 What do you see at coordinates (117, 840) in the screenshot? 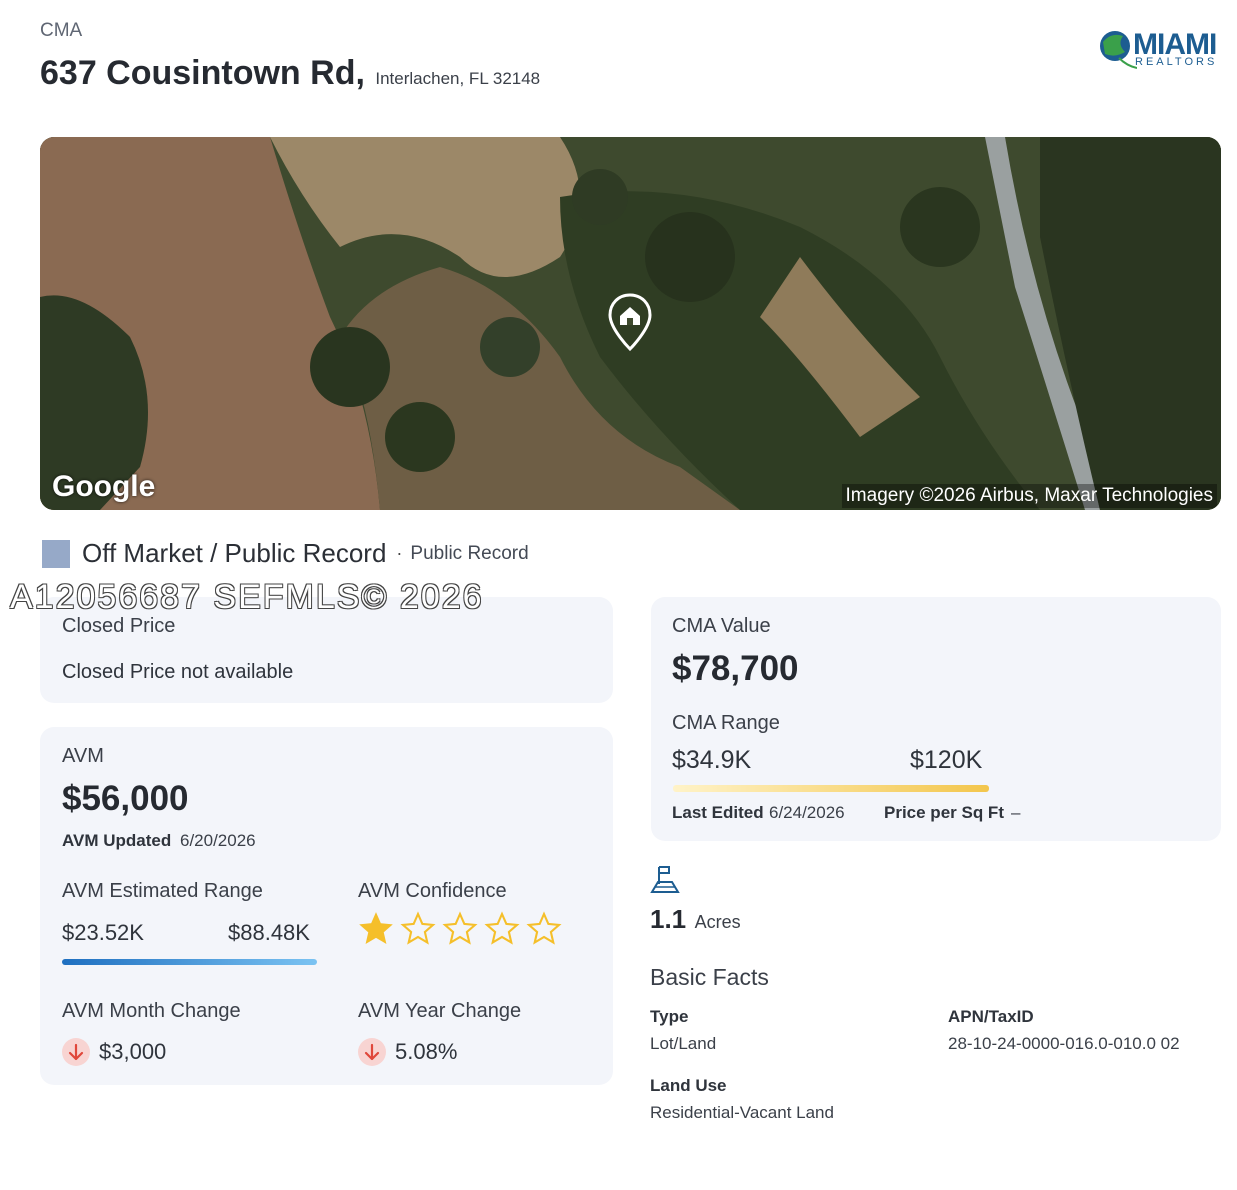
I see `avm-updated-label: AVM Updated` at bounding box center [117, 840].